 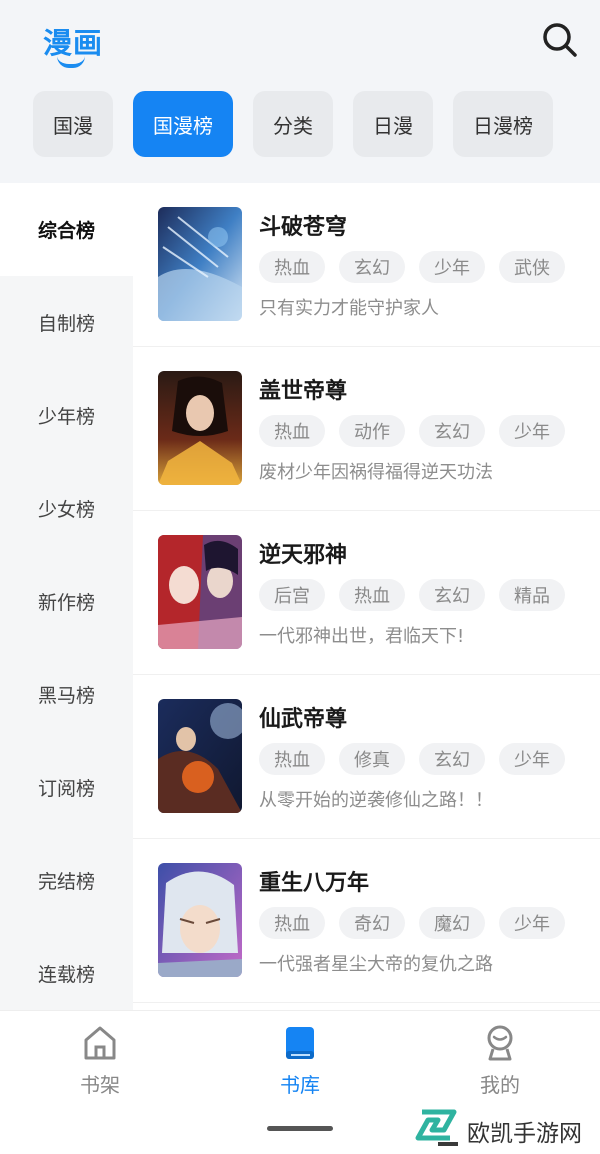 I want to click on home-icon, so click(x=100, y=1043).